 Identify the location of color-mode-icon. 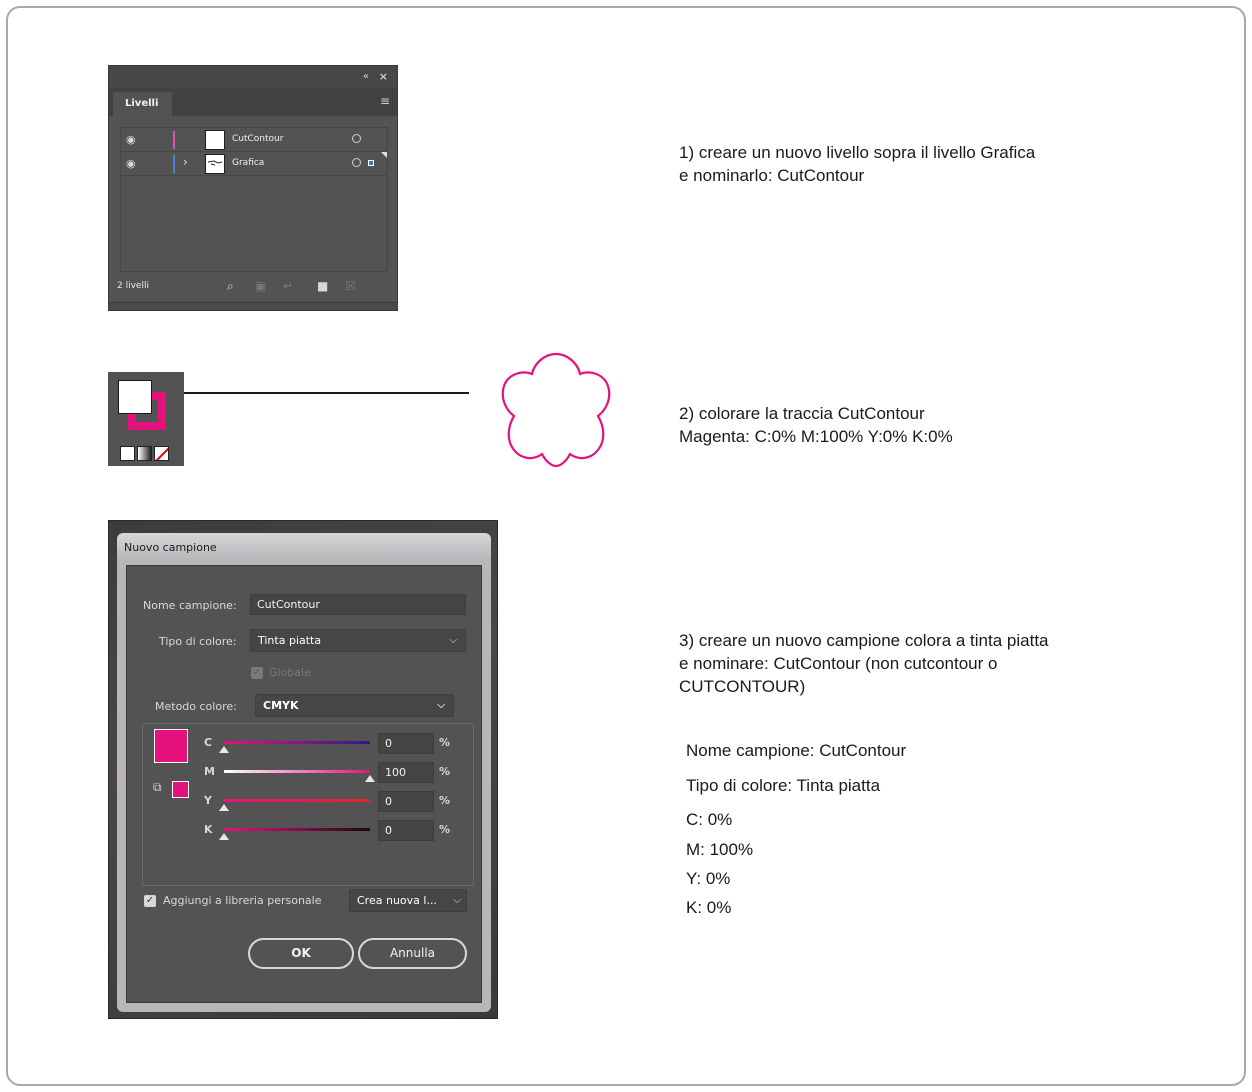
(127, 453).